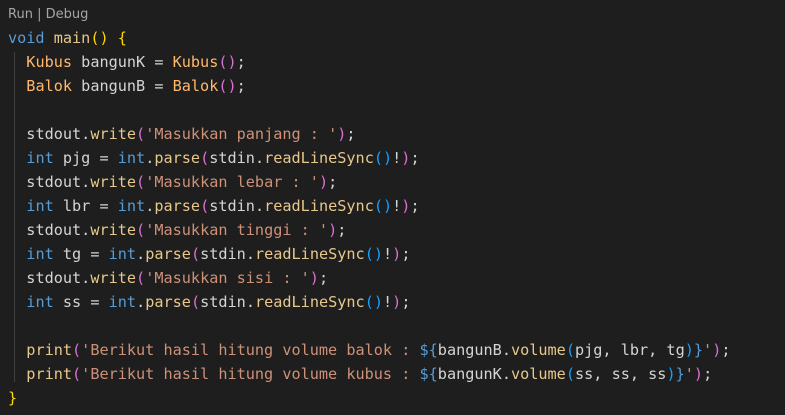 The width and height of the screenshot is (785, 415). I want to click on code-line: Kubus bangunK = Kubus();, so click(136, 62).